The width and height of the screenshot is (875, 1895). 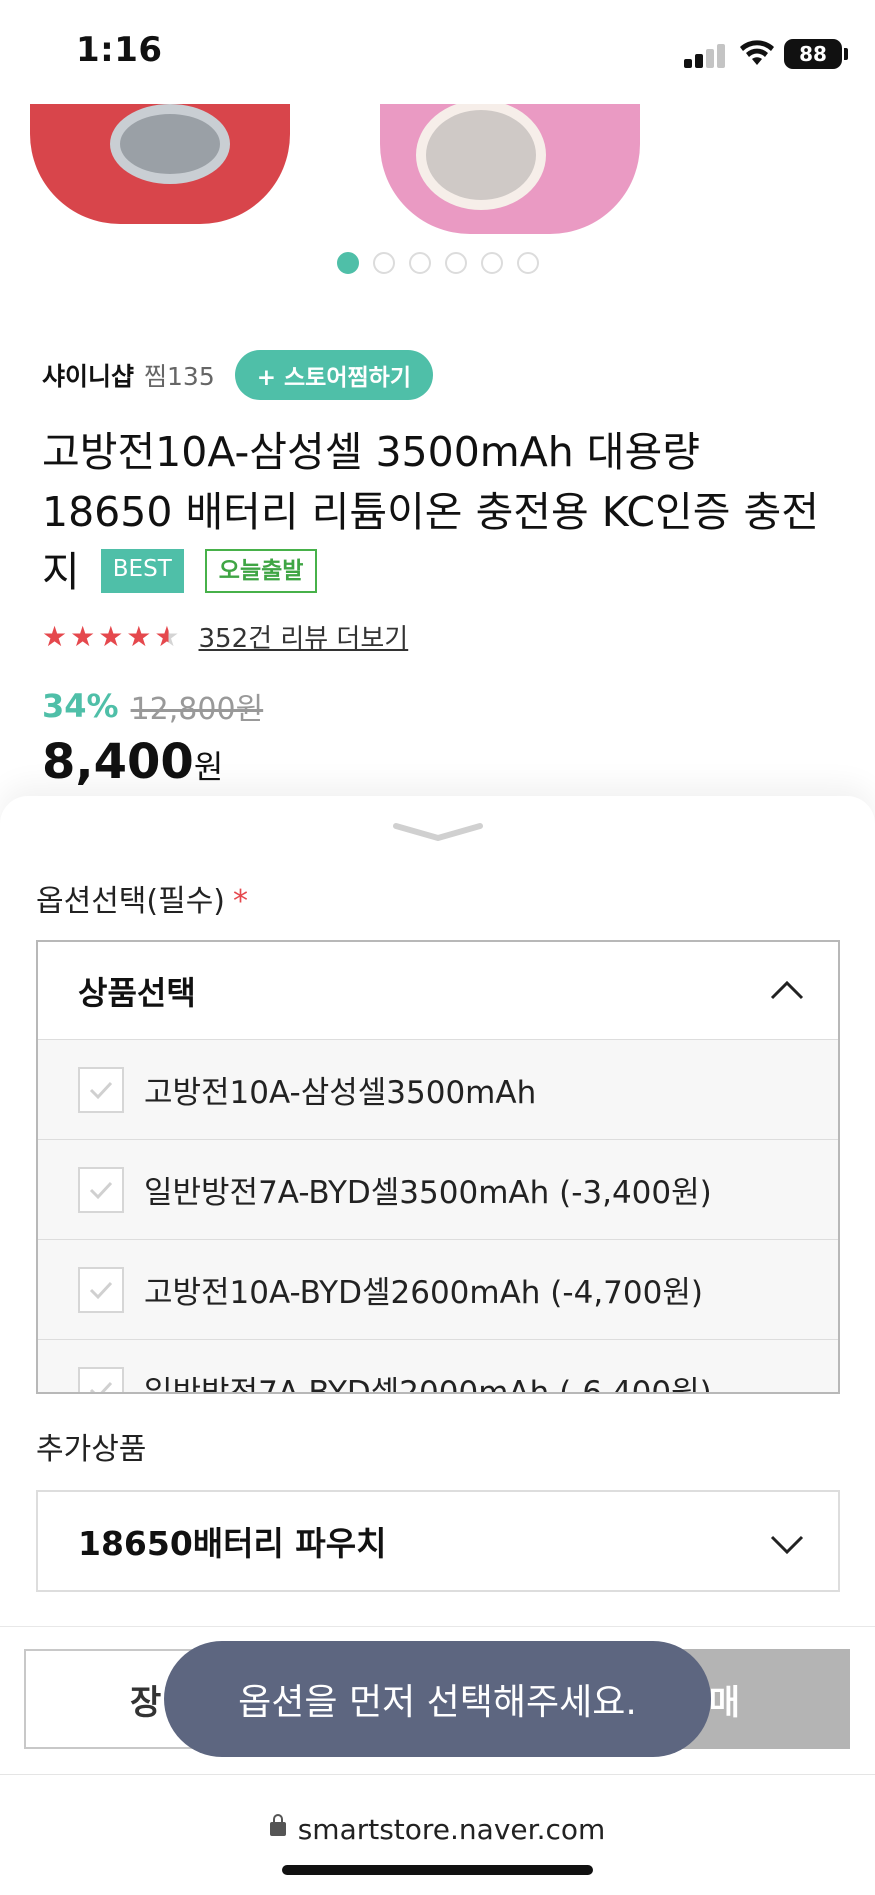 I want to click on final-price: 8,400원, so click(x=132, y=762).